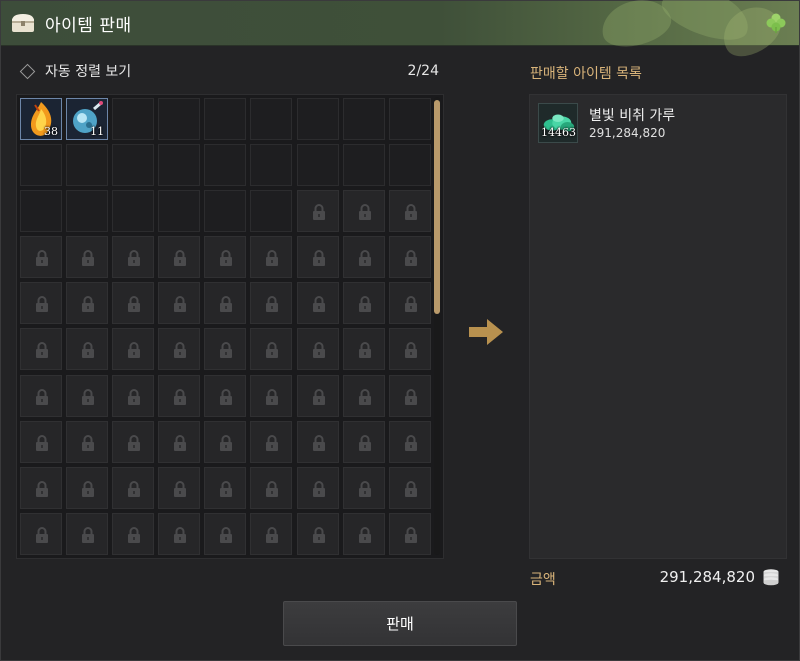  I want to click on sell-button: 판매, so click(400, 623).